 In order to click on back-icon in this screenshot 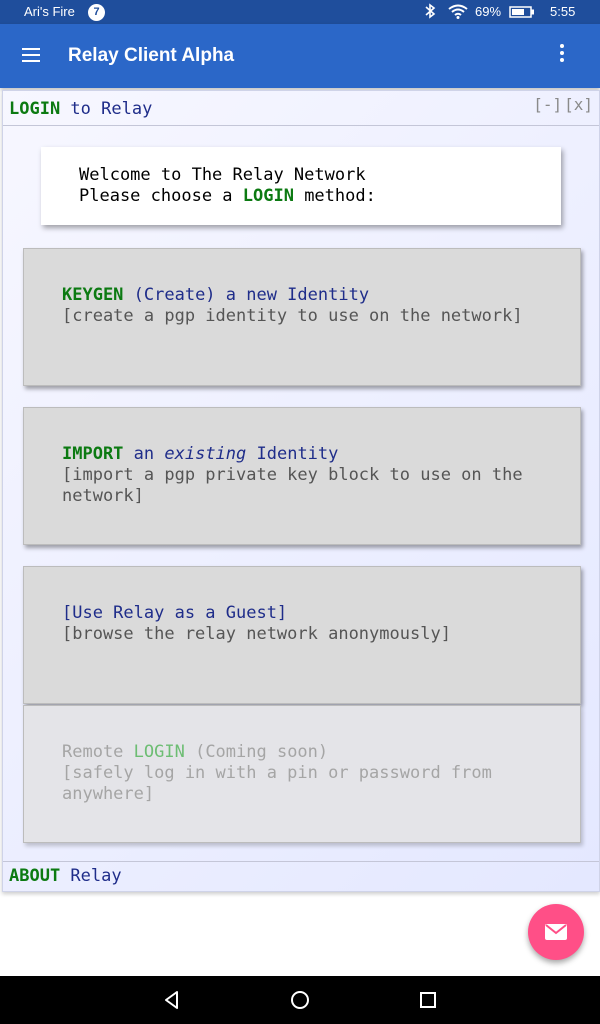, I will do `click(172, 1000)`.